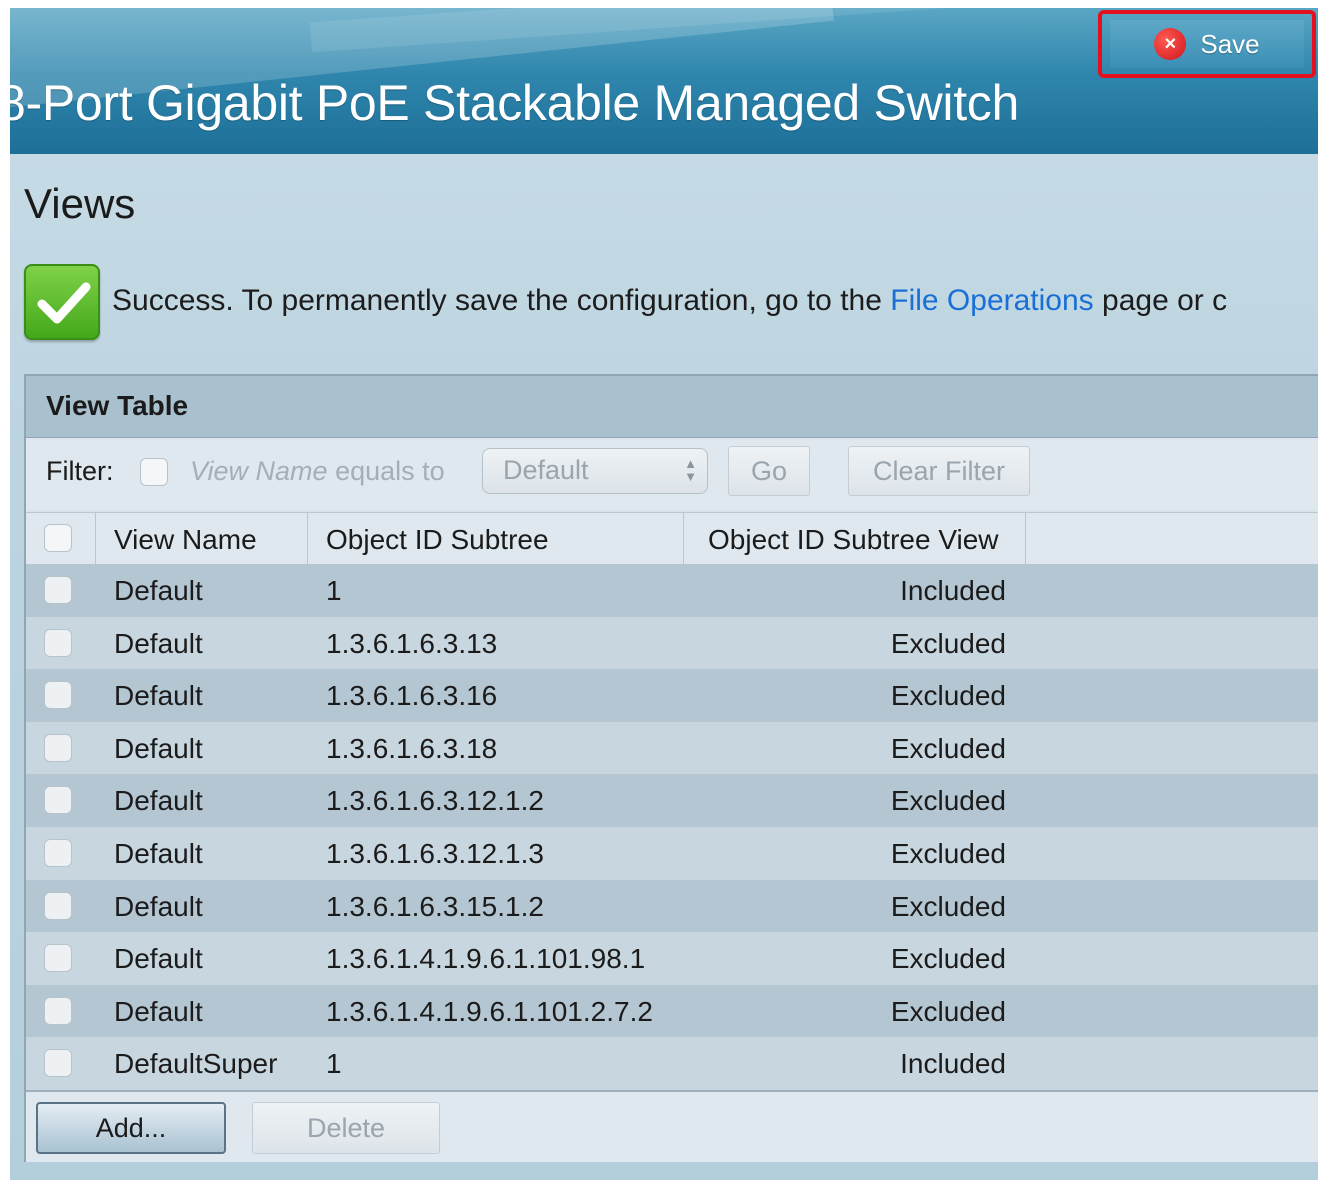 The image size is (1318, 1180). Describe the element at coordinates (346, 1128) in the screenshot. I see `delete-button: Delete` at that location.